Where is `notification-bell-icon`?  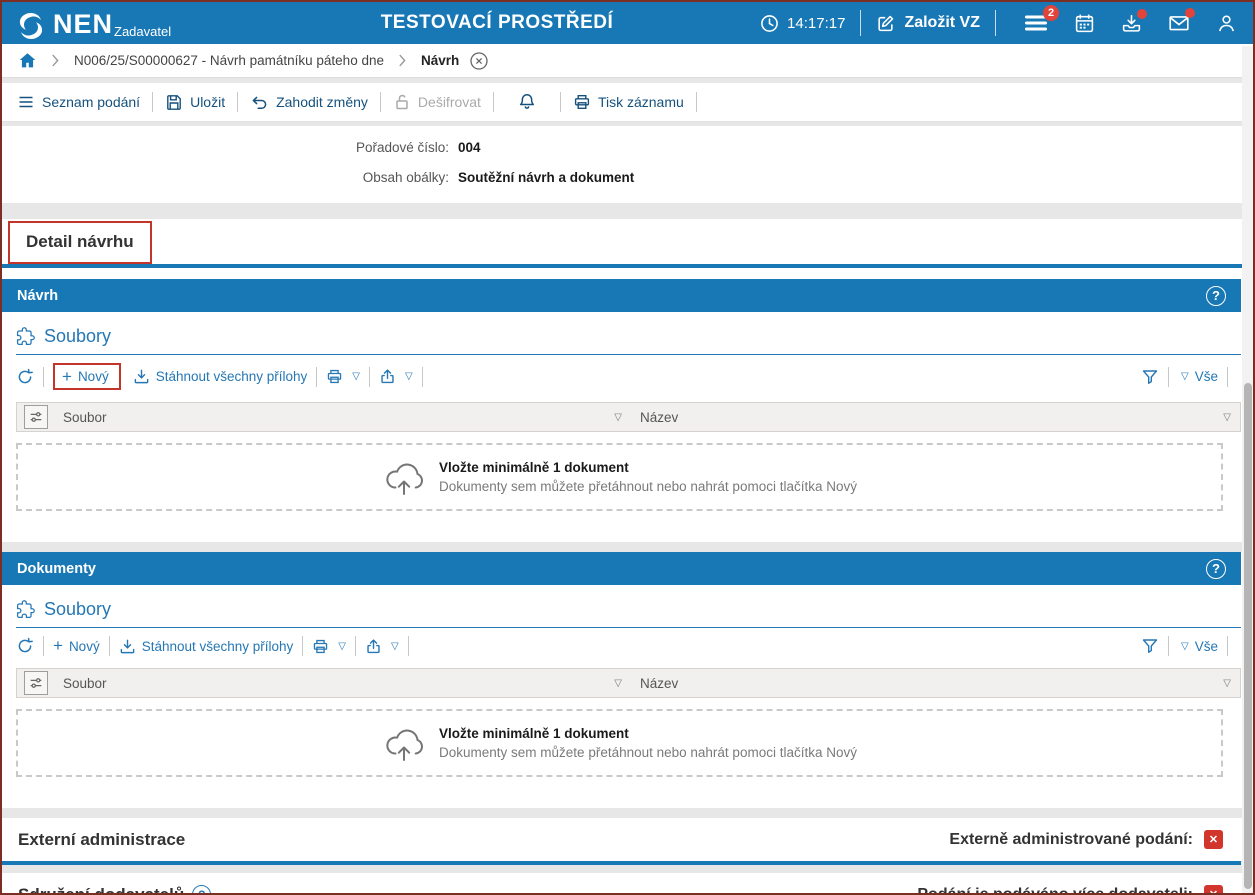 notification-bell-icon is located at coordinates (527, 101).